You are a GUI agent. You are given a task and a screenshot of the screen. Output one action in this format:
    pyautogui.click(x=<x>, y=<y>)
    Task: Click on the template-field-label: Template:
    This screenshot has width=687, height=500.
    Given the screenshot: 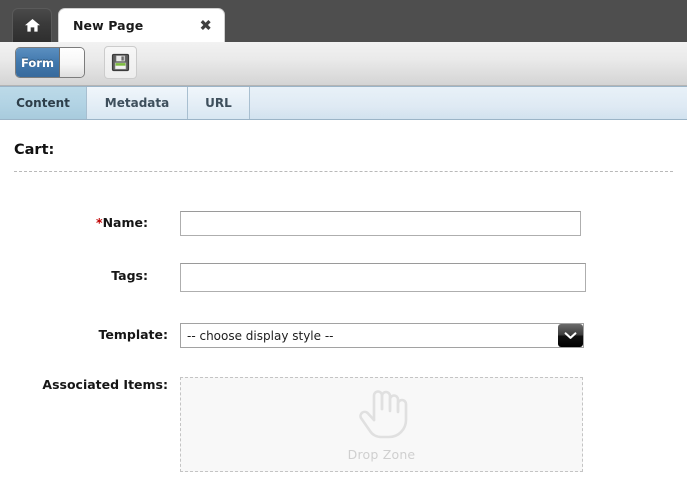 What is the action you would take?
    pyautogui.click(x=93, y=334)
    